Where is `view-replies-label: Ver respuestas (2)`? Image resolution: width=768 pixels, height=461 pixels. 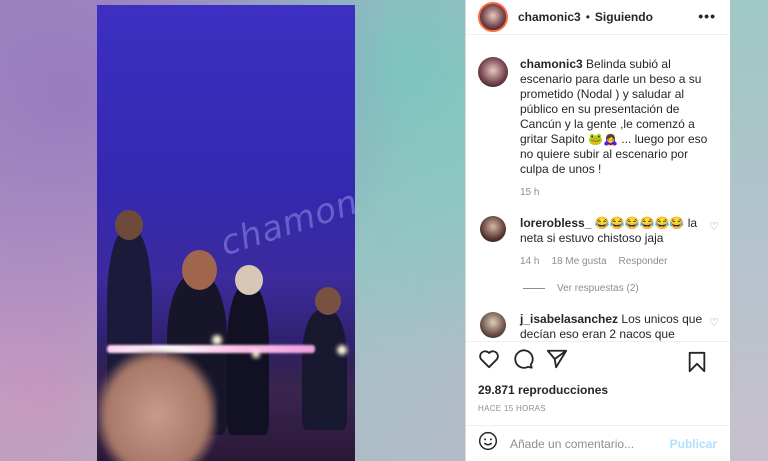
view-replies-label: Ver respuestas (2) is located at coordinates (598, 288).